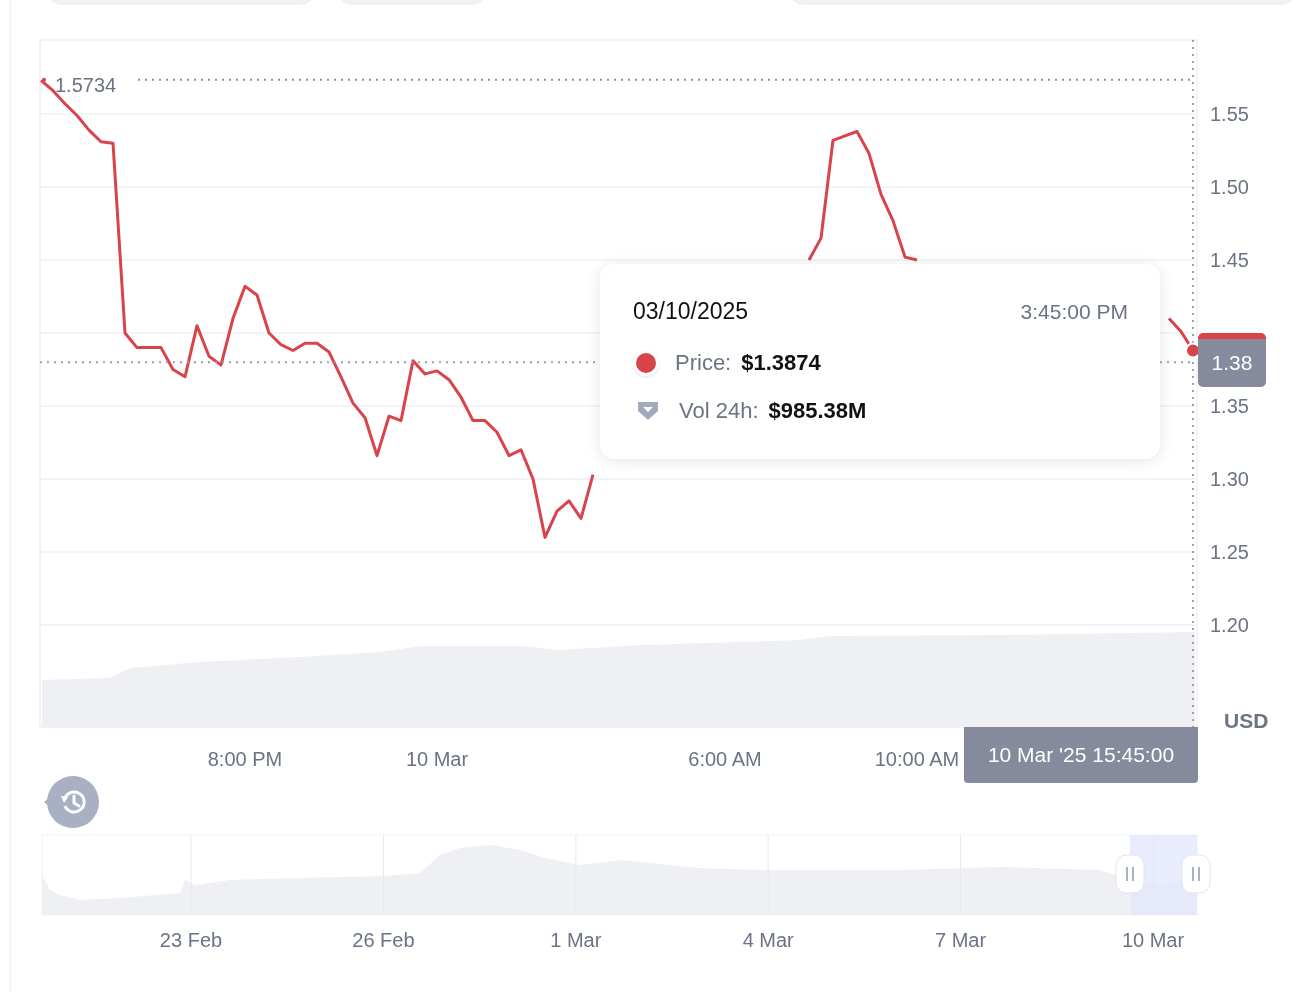 This screenshot has height=992, width=1298. What do you see at coordinates (72, 802) in the screenshot?
I see `history-button` at bounding box center [72, 802].